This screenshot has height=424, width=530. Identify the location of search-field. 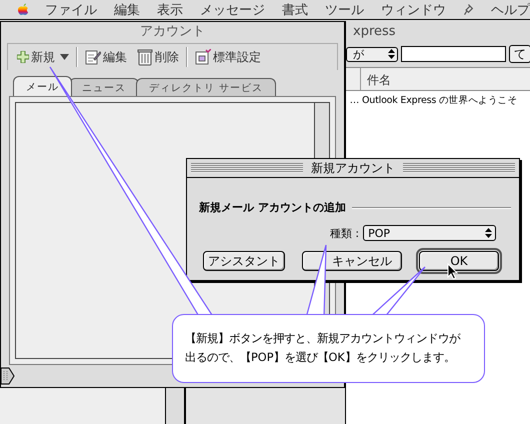
(453, 54).